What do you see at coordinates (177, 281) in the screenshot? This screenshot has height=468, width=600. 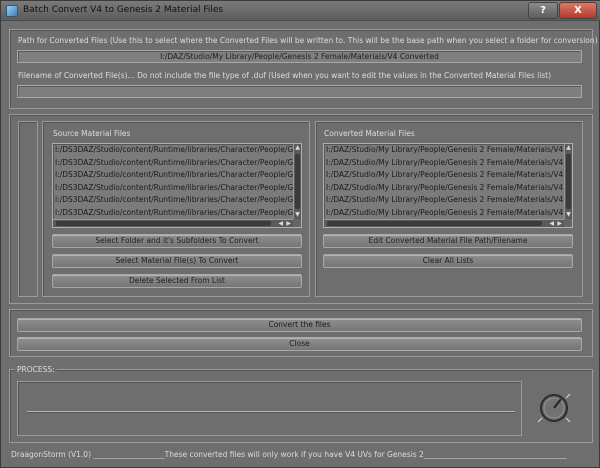 I see `delete-selected-button: Delete Selected From List` at bounding box center [177, 281].